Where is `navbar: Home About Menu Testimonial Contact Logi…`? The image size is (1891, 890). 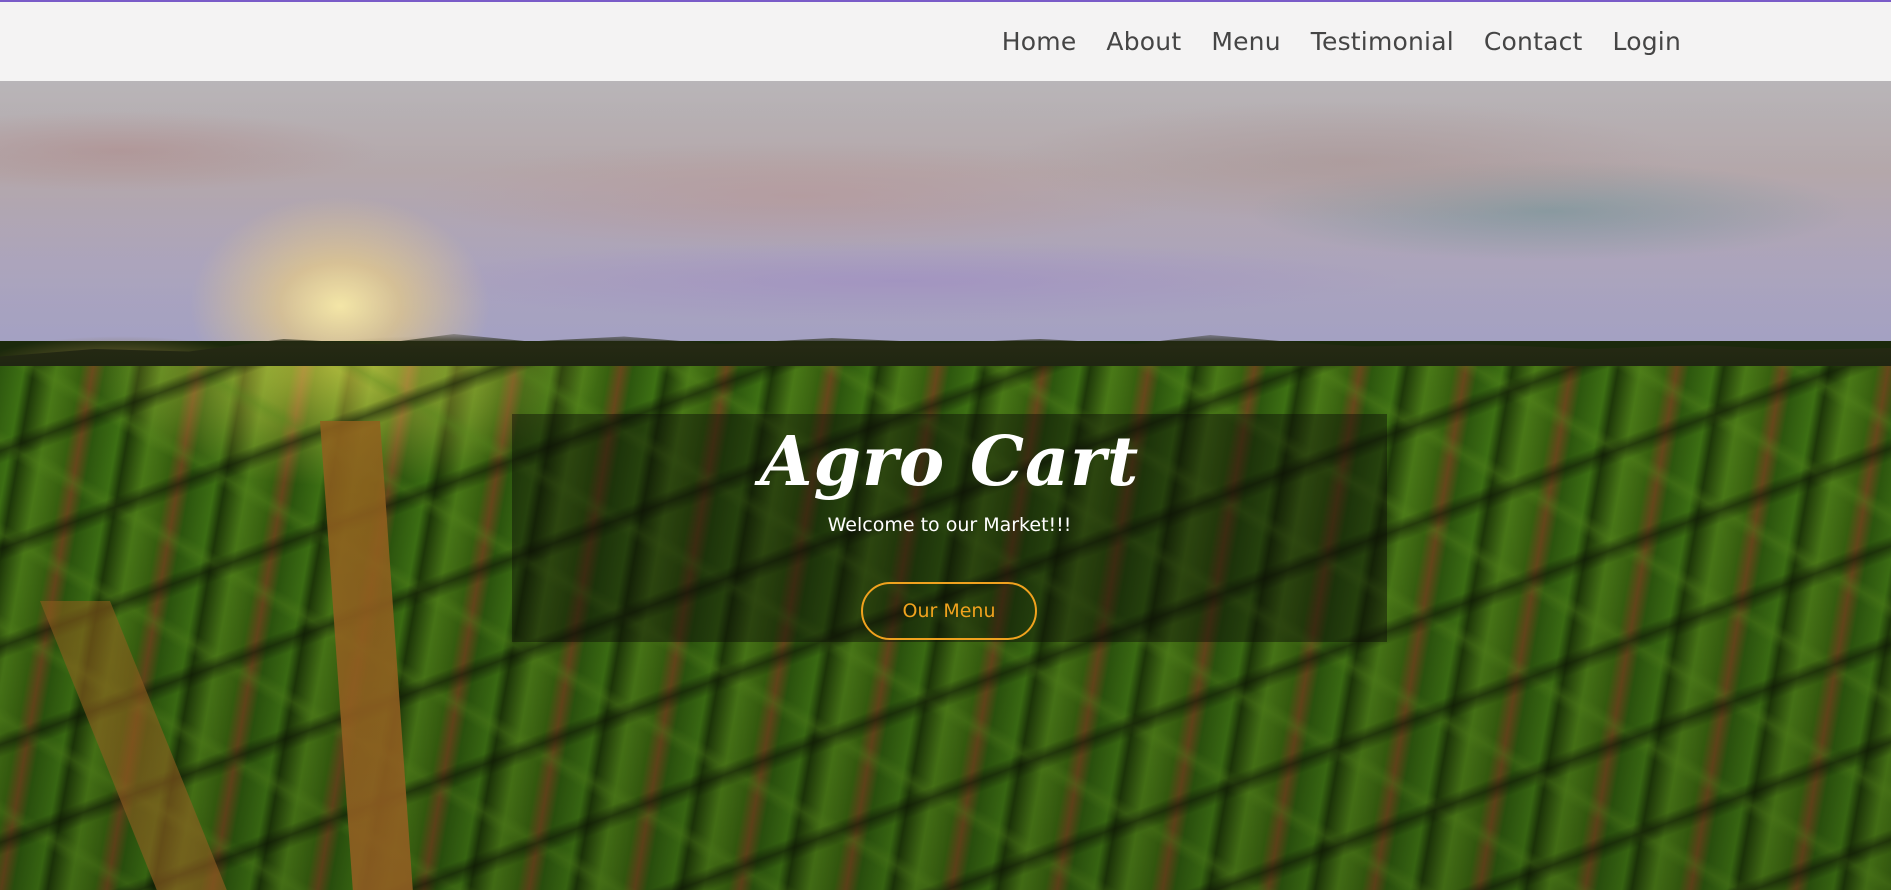 navbar: Home About Menu Testimonial Contact Logi… is located at coordinates (945, 40).